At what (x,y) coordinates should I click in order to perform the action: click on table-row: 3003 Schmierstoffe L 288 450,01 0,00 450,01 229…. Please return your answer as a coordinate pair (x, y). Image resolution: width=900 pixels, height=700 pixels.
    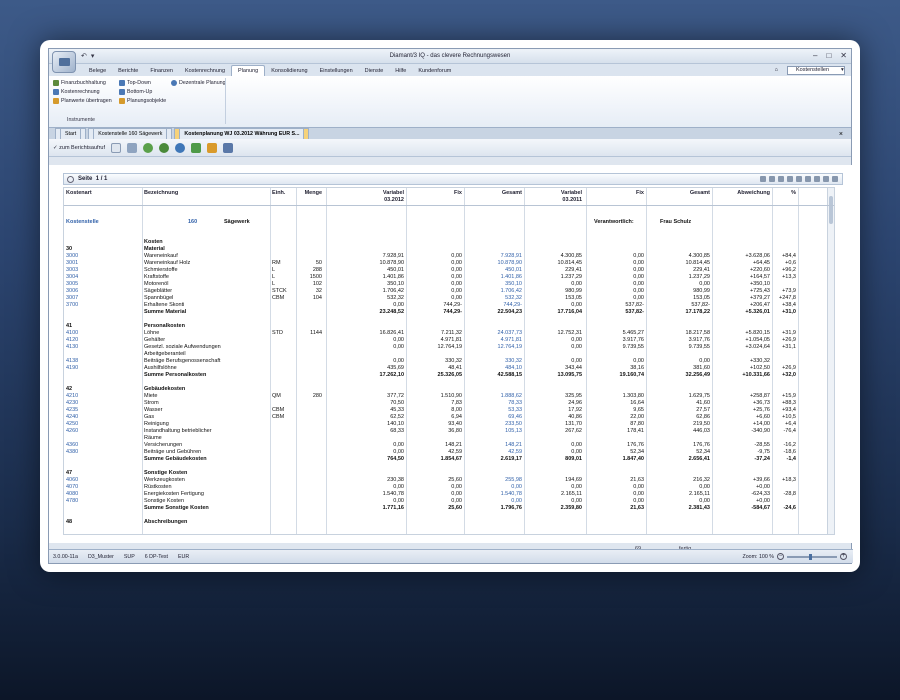
    Looking at the image, I should click on (449, 270).